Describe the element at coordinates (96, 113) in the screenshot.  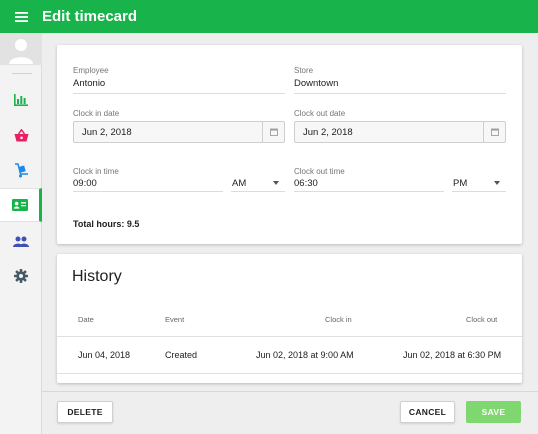
I see `clock-in-date-label: Clock in date` at that location.